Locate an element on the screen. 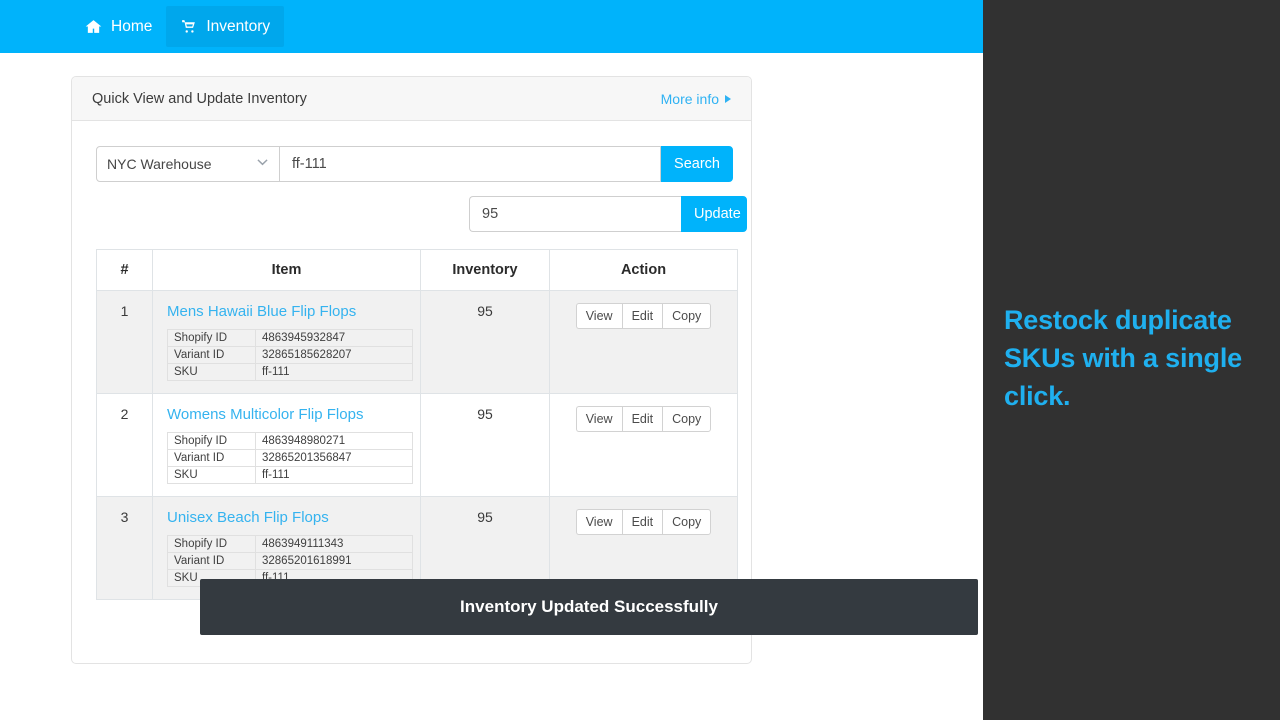  search-button: Search is located at coordinates (697, 164).